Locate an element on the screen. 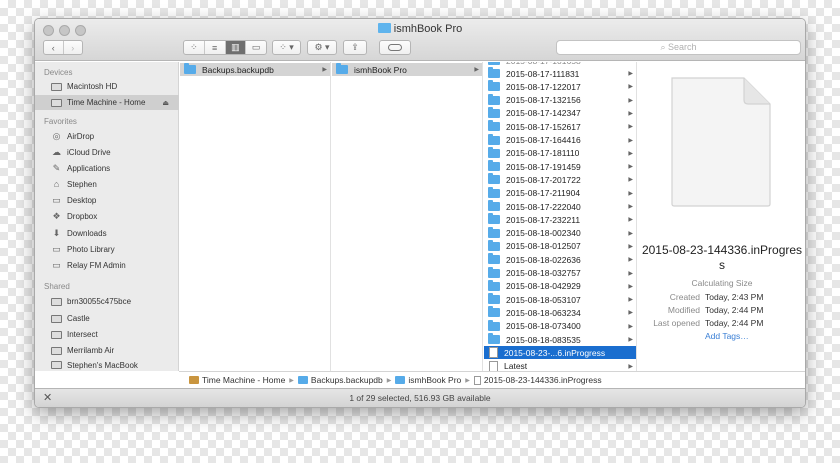 This screenshot has width=840, height=463. sidebar-item-macintosh-hd: Macintosh HD is located at coordinates (107, 86).